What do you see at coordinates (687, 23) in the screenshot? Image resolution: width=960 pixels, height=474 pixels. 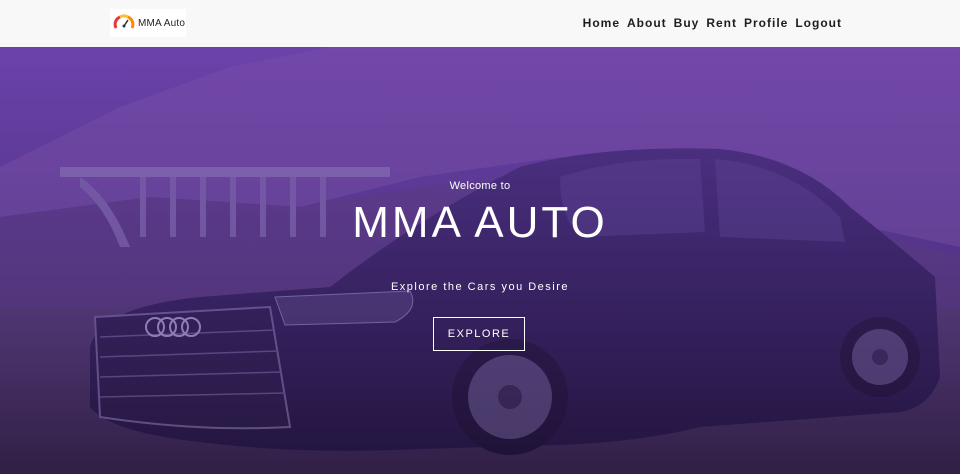 I see `nav-buy: Buy` at bounding box center [687, 23].